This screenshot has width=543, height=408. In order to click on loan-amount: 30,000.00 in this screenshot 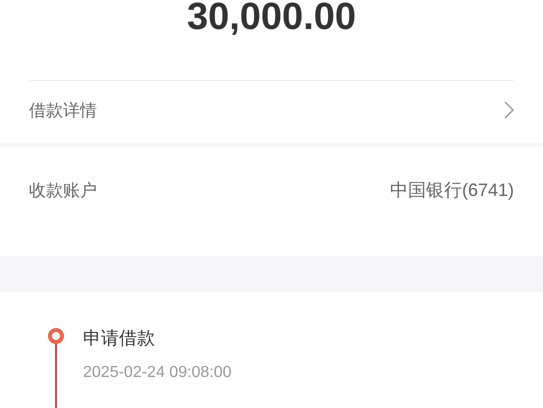, I will do `click(271, 17)`.